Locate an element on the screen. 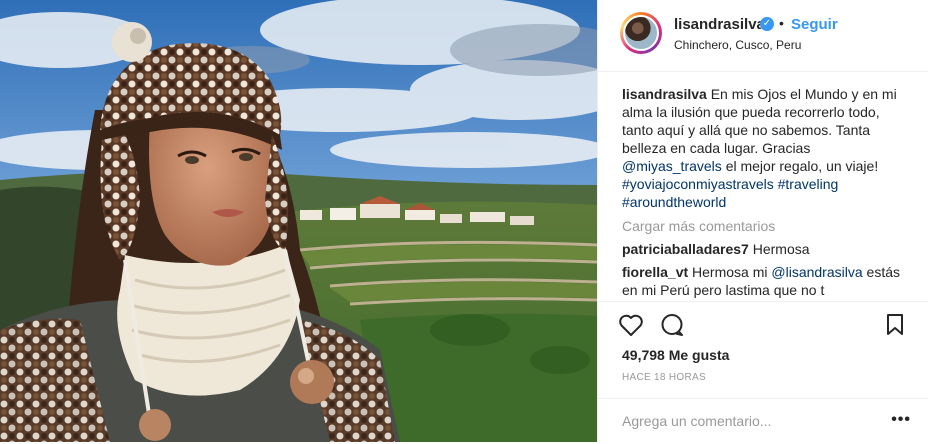 The height and width of the screenshot is (444, 928). verified-badge-icon: ✓ is located at coordinates (767, 24).